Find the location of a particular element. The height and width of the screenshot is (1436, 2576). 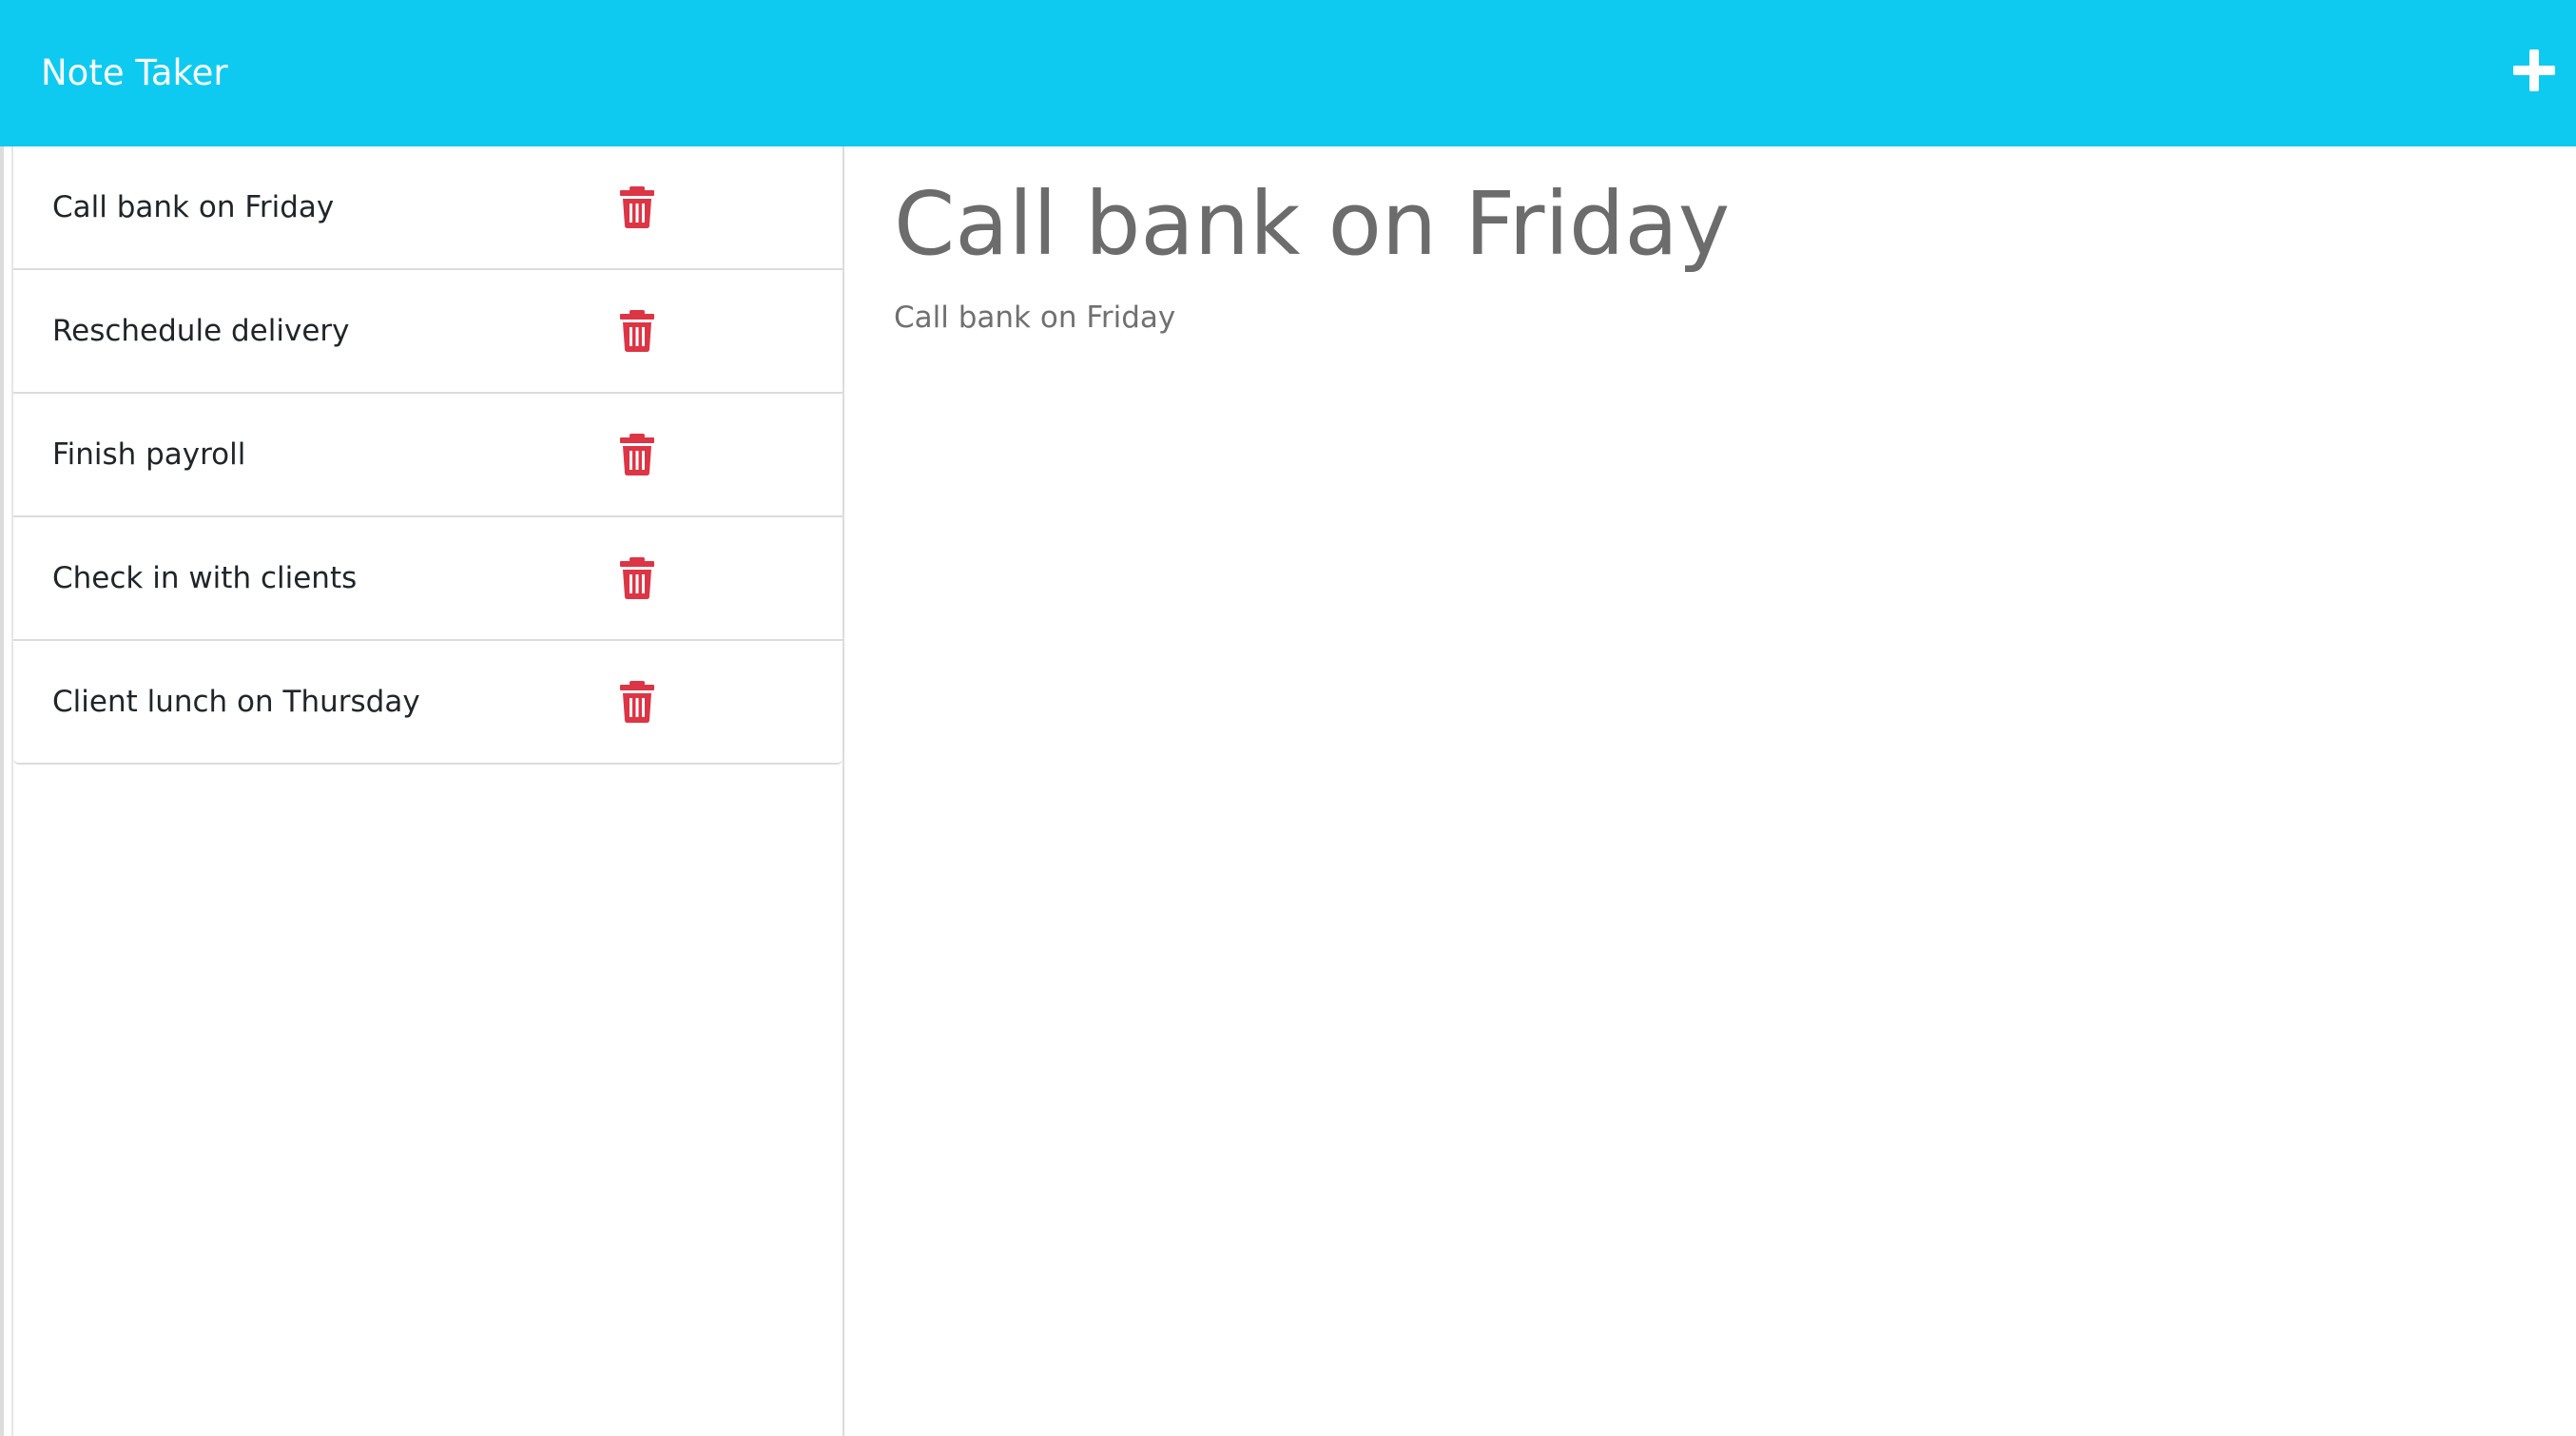

note-list-item-title: Client lunch on Thursday is located at coordinates (236, 702).